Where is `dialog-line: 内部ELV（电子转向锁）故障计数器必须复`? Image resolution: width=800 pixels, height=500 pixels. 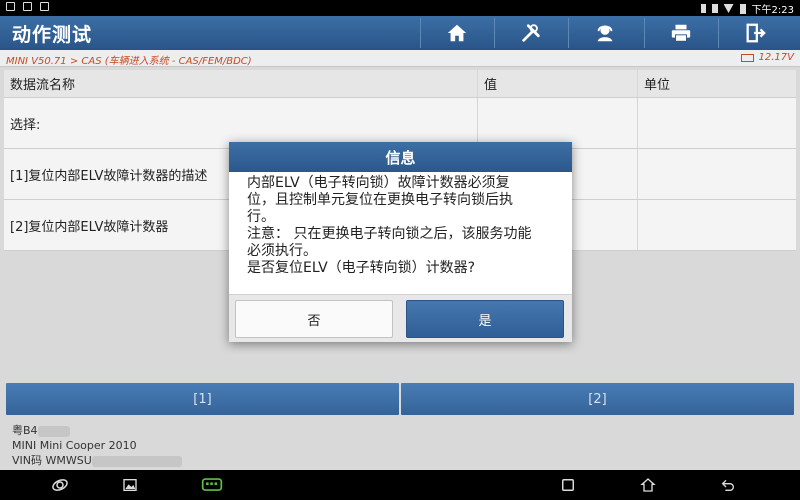 dialog-line: 内部ELV（电子转向锁）故障计数器必须复 is located at coordinates (378, 183).